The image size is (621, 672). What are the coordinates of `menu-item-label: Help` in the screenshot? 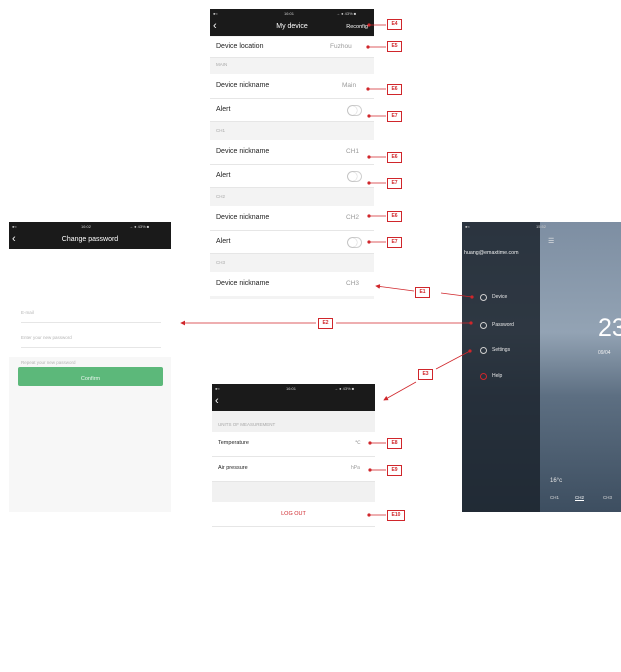 It's located at (497, 376).